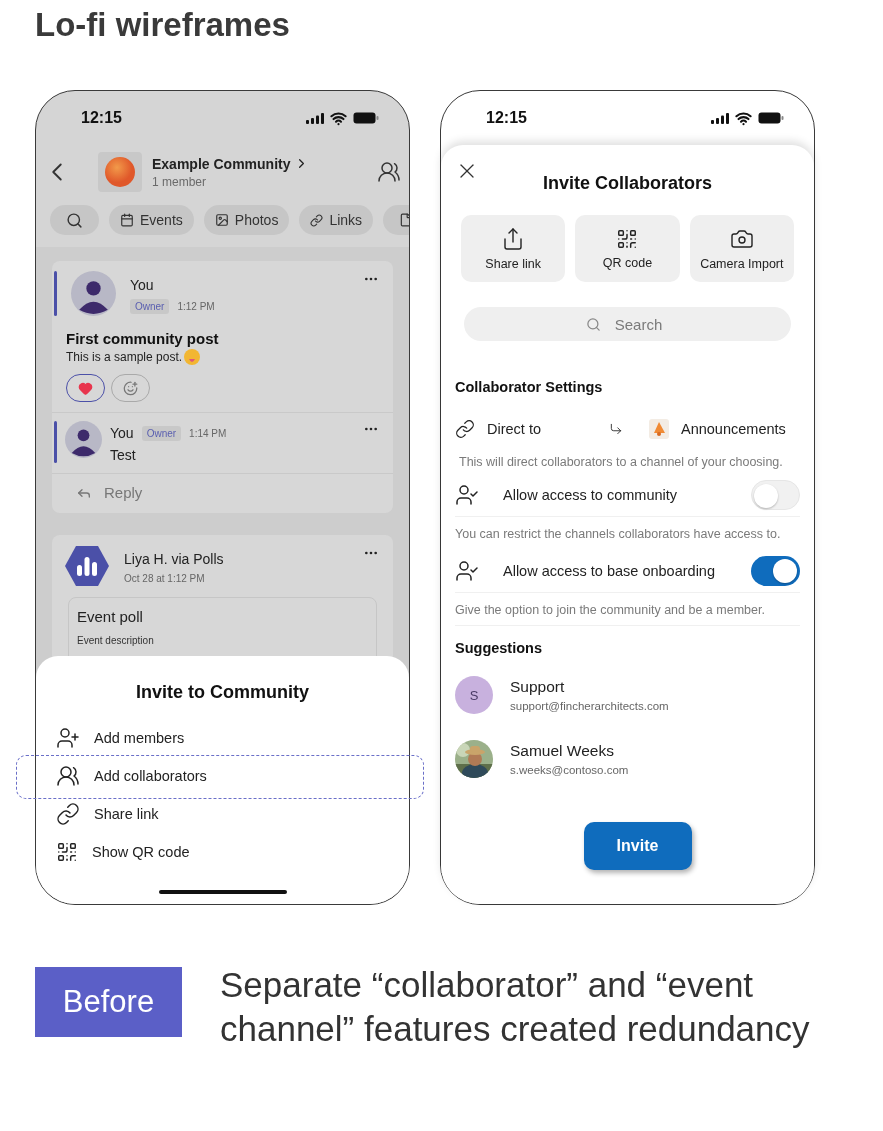 Image resolution: width=883 pixels, height=1131 pixels. Describe the element at coordinates (110, 616) in the screenshot. I see `poll-title: Event poll` at that location.